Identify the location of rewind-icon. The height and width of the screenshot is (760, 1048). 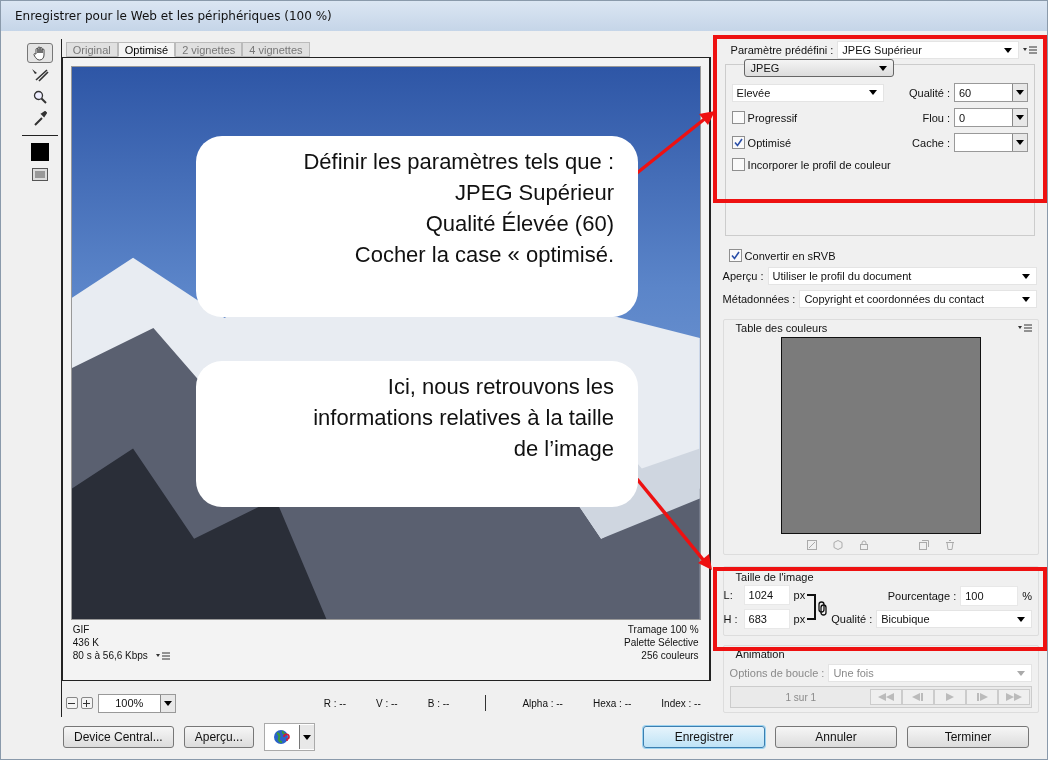
(886, 697).